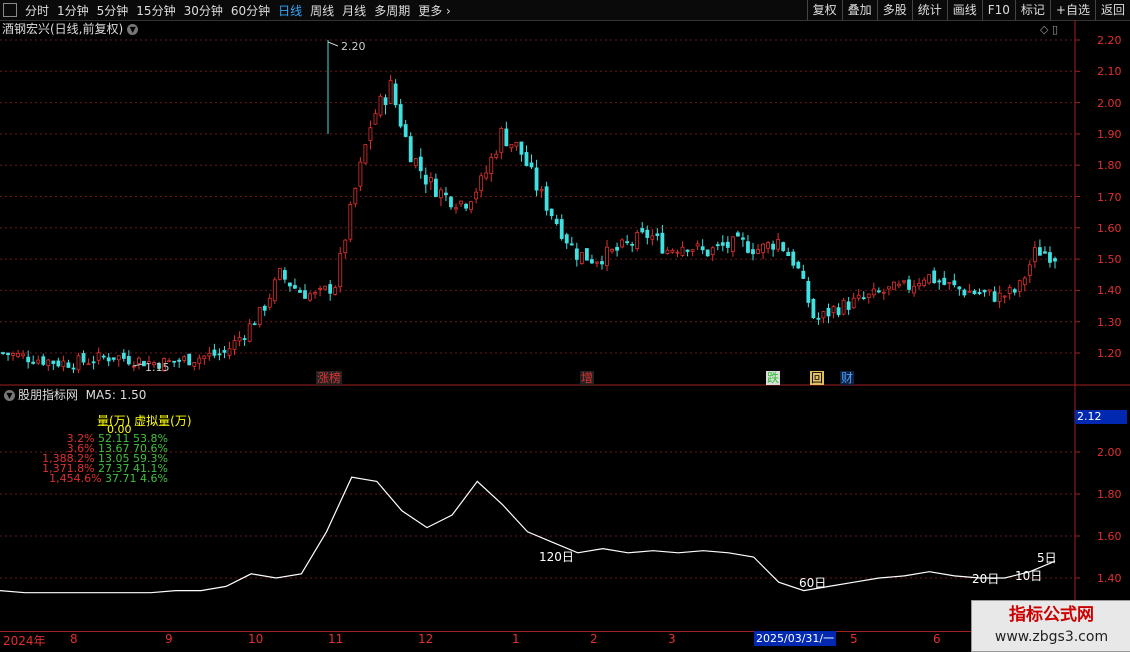  What do you see at coordinates (929, 10) in the screenshot?
I see `toolbar-button: 统计` at bounding box center [929, 10].